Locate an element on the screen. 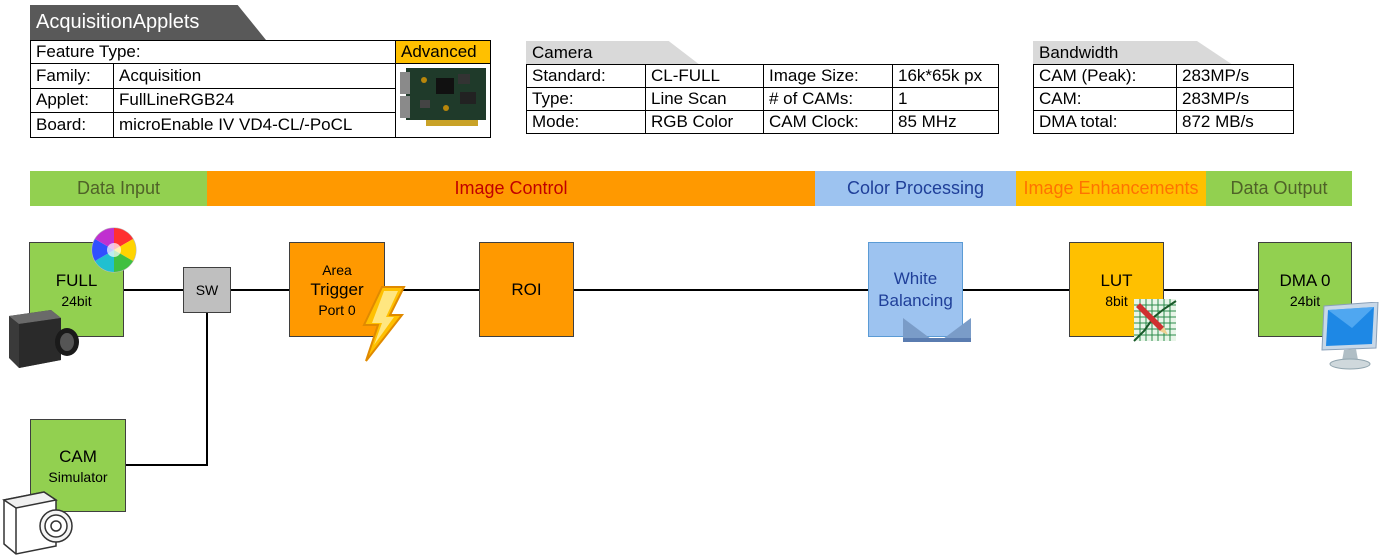 Image resolution: width=1388 pixels, height=556 pixels. dma-bitdepth: 24bit is located at coordinates (1305, 300).